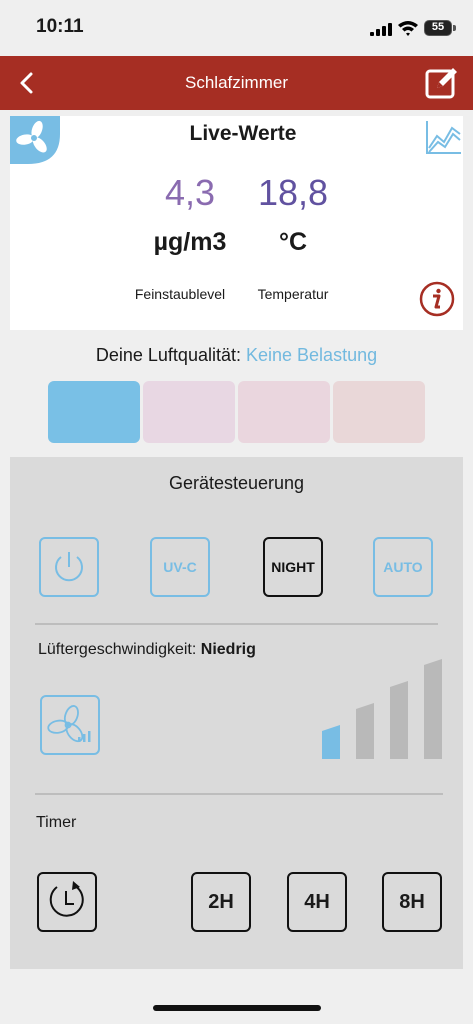  I want to click on auto-button: AUTO, so click(403, 567).